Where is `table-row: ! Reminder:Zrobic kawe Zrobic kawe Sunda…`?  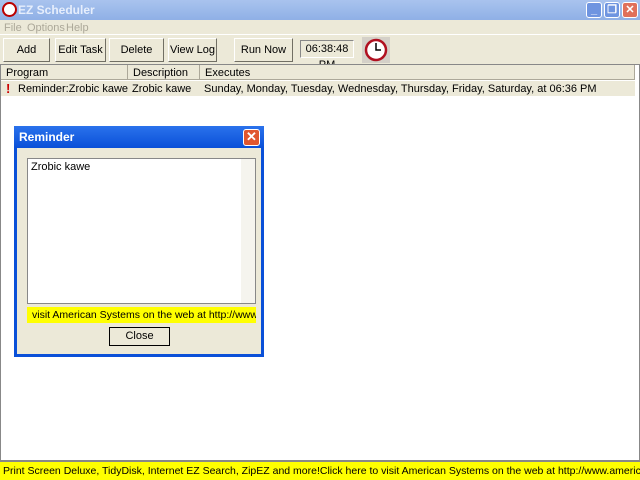 table-row: ! Reminder:Zrobic kawe Zrobic kawe Sunda… is located at coordinates (318, 88).